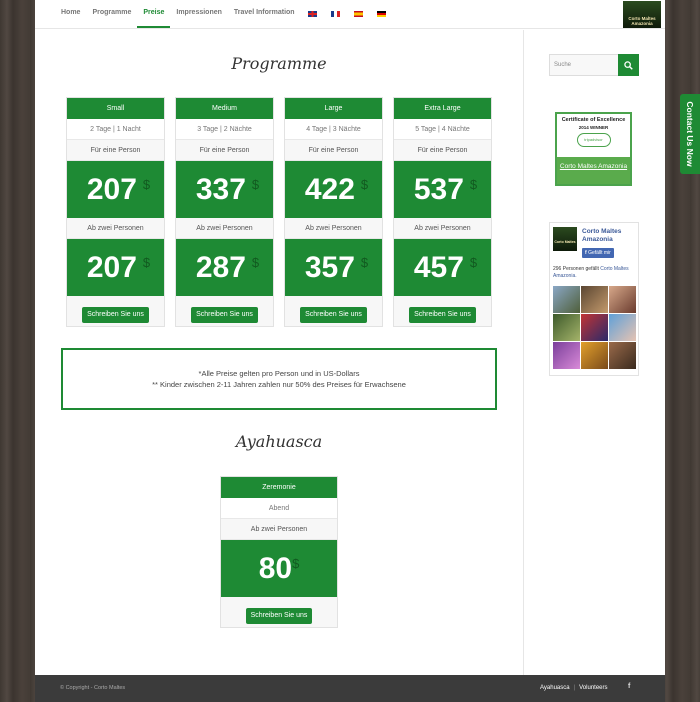 This screenshot has height=702, width=700. Describe the element at coordinates (442, 108) in the screenshot. I see `plan-header: Extra Large` at that location.